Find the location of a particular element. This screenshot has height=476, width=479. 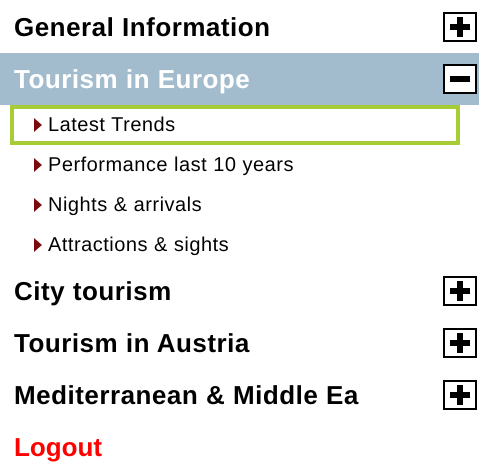

menu-header: City tourism is located at coordinates (239, 291).